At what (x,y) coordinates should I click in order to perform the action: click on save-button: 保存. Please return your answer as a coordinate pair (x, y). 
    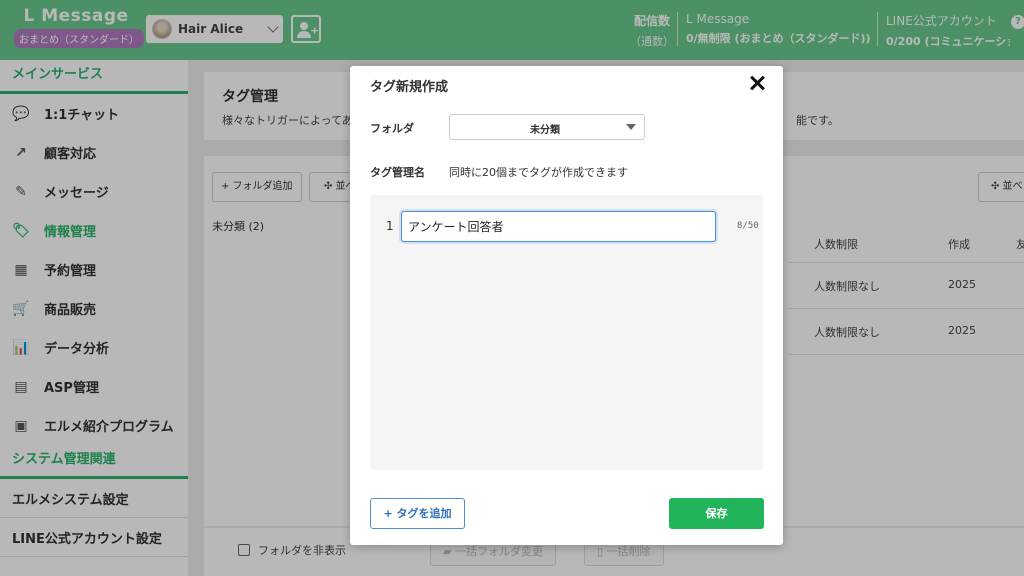
    Looking at the image, I should click on (716, 513).